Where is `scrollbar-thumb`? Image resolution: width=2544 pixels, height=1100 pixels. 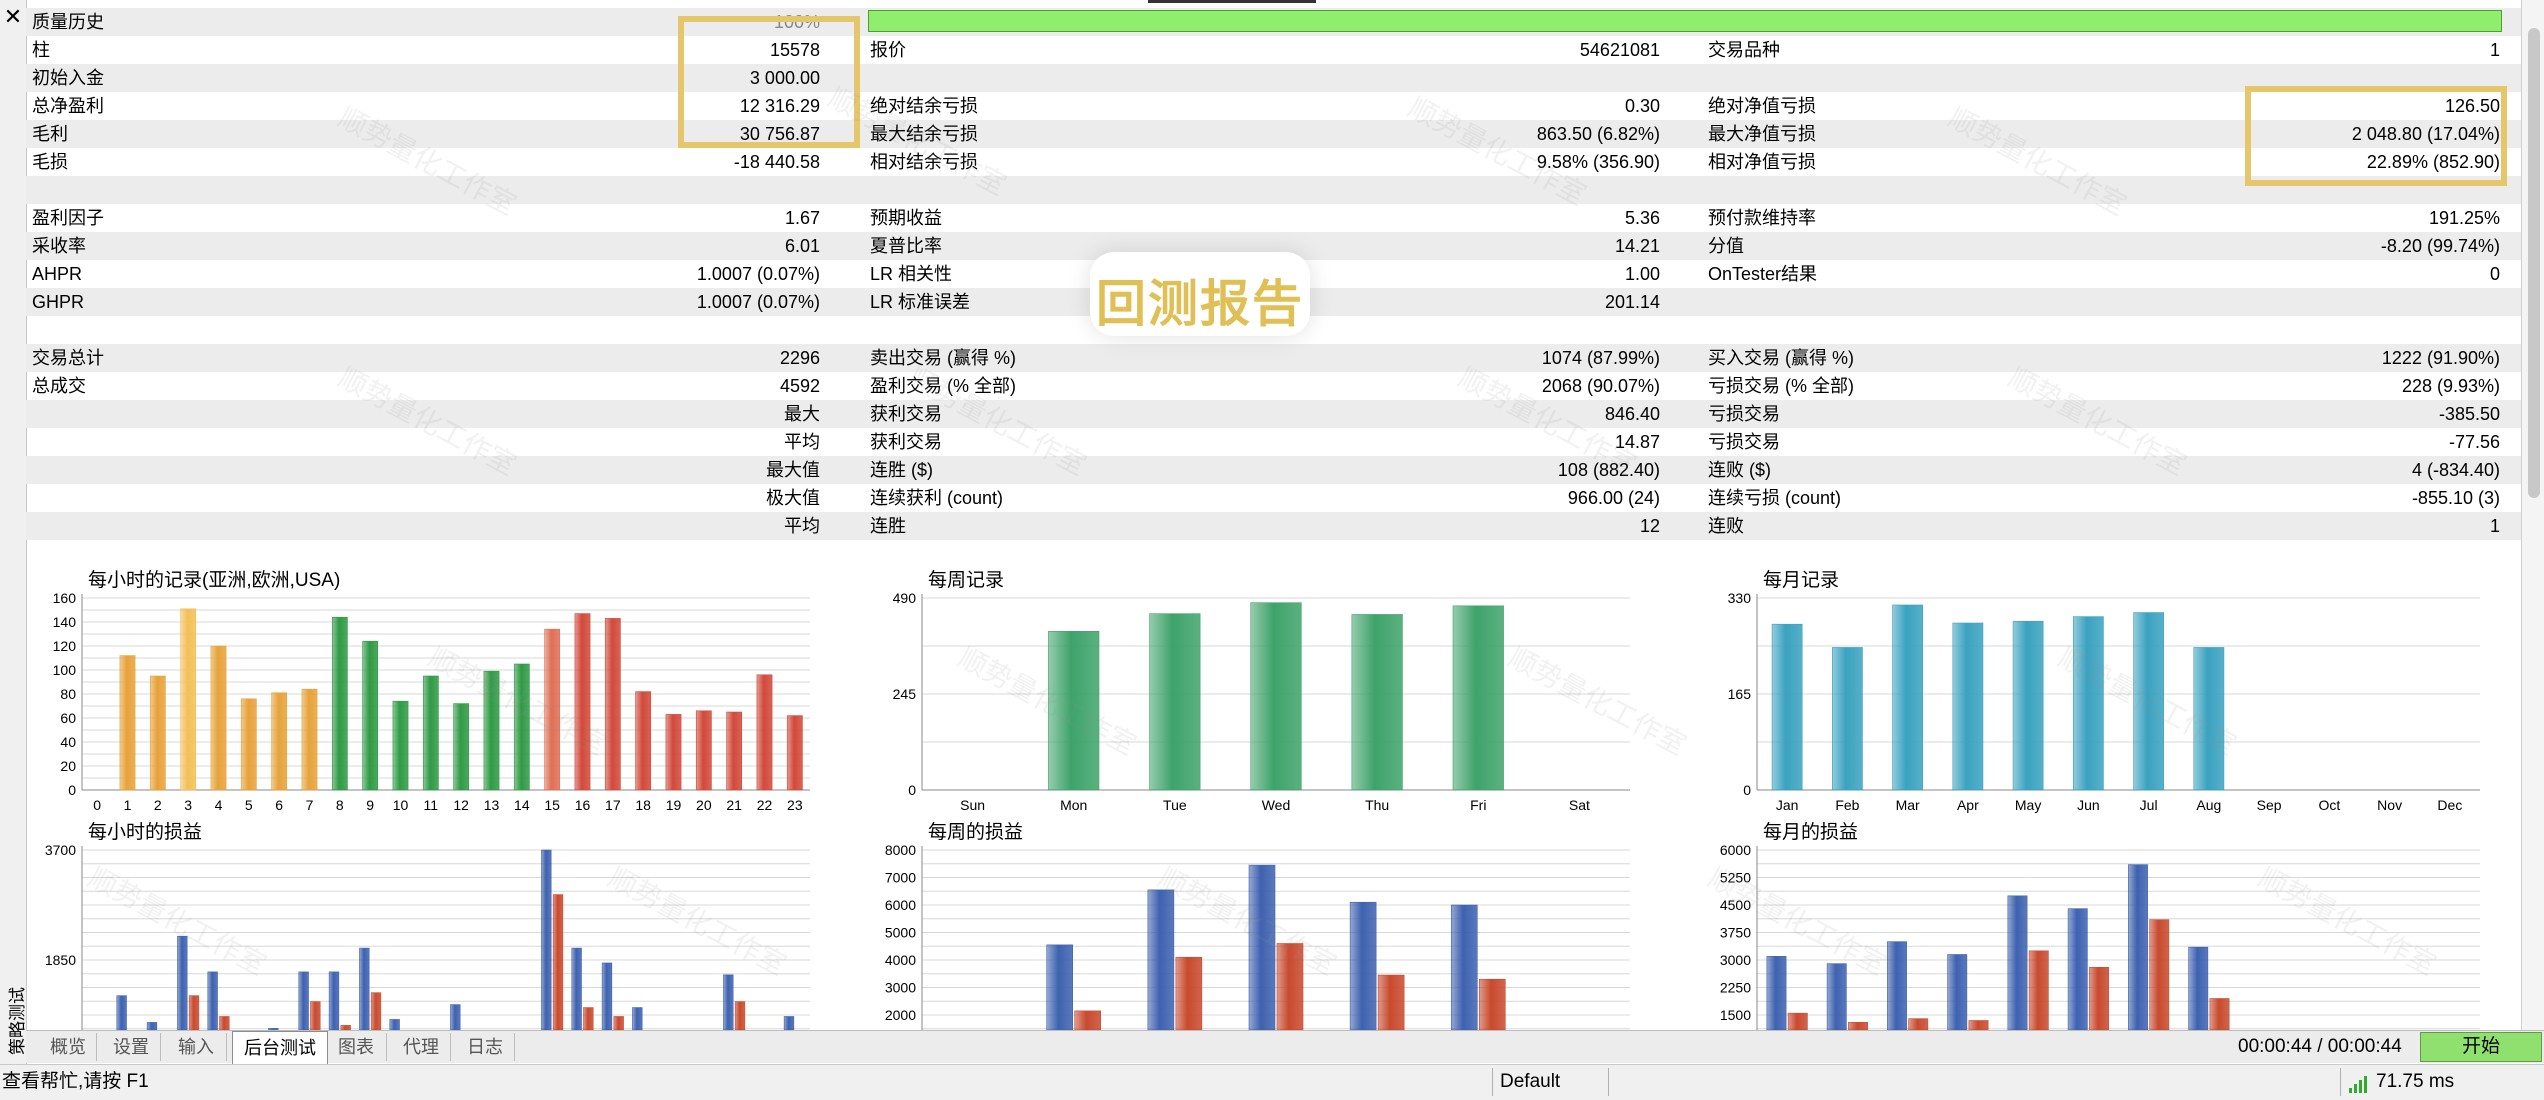
scrollbar-thumb is located at coordinates (2534, 263).